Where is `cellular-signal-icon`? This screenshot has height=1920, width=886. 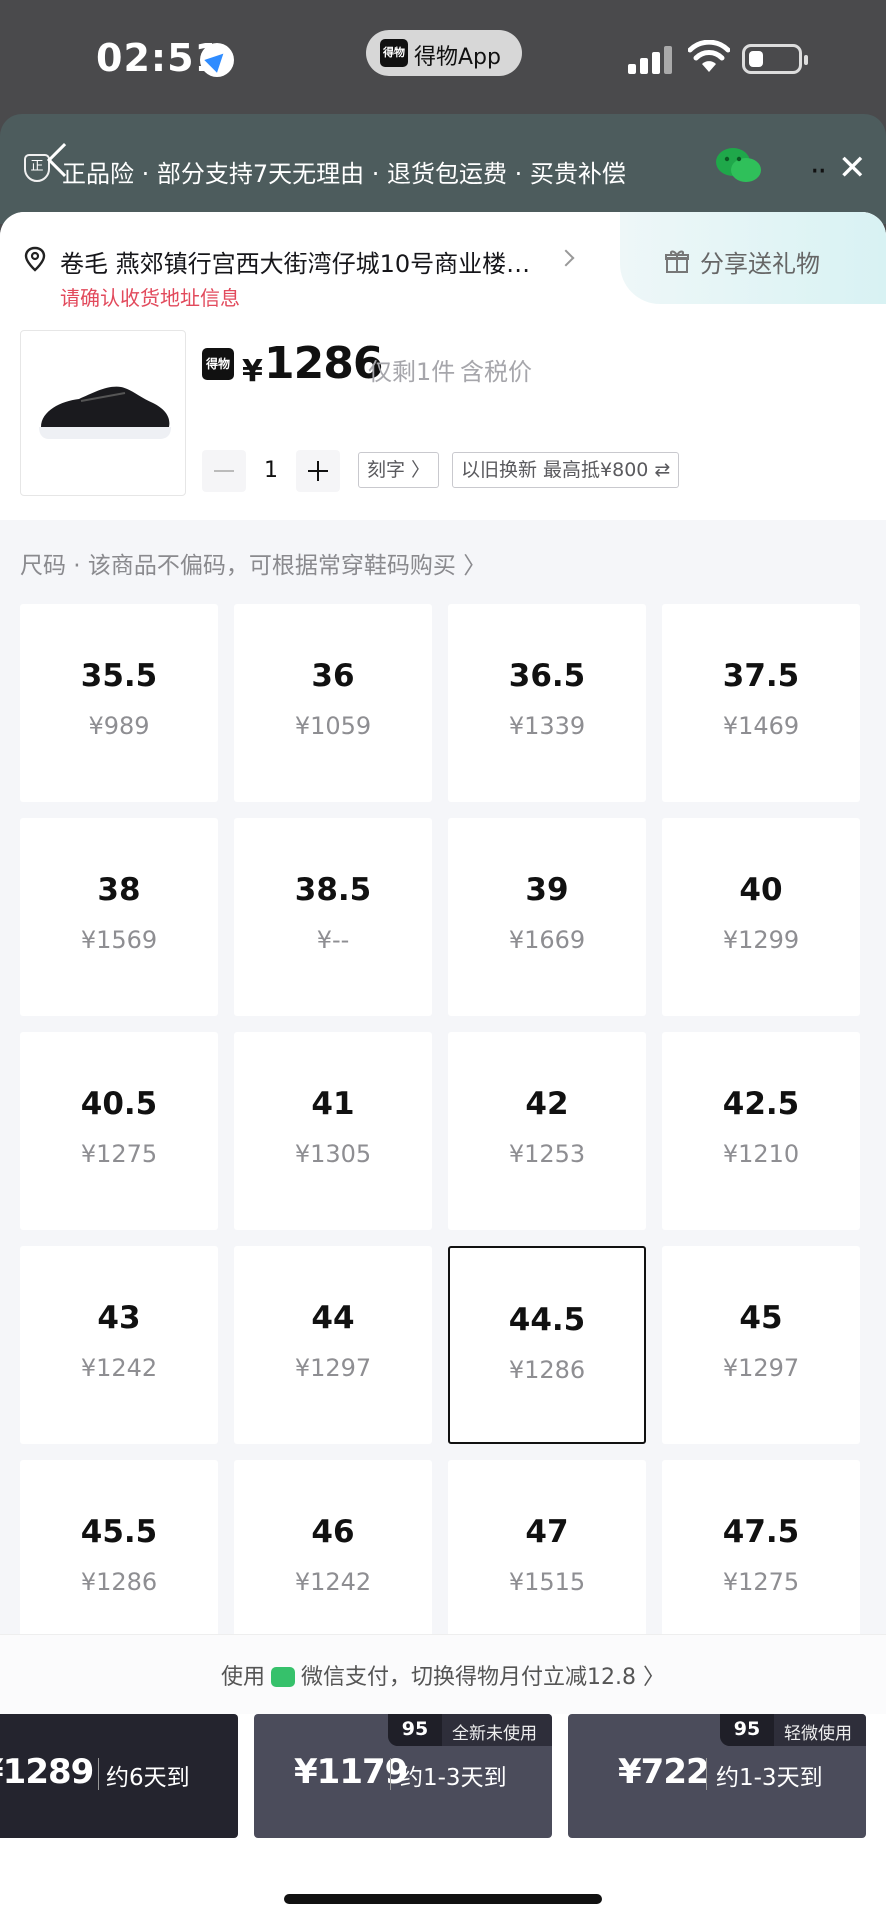
cellular-signal-icon is located at coordinates (650, 60).